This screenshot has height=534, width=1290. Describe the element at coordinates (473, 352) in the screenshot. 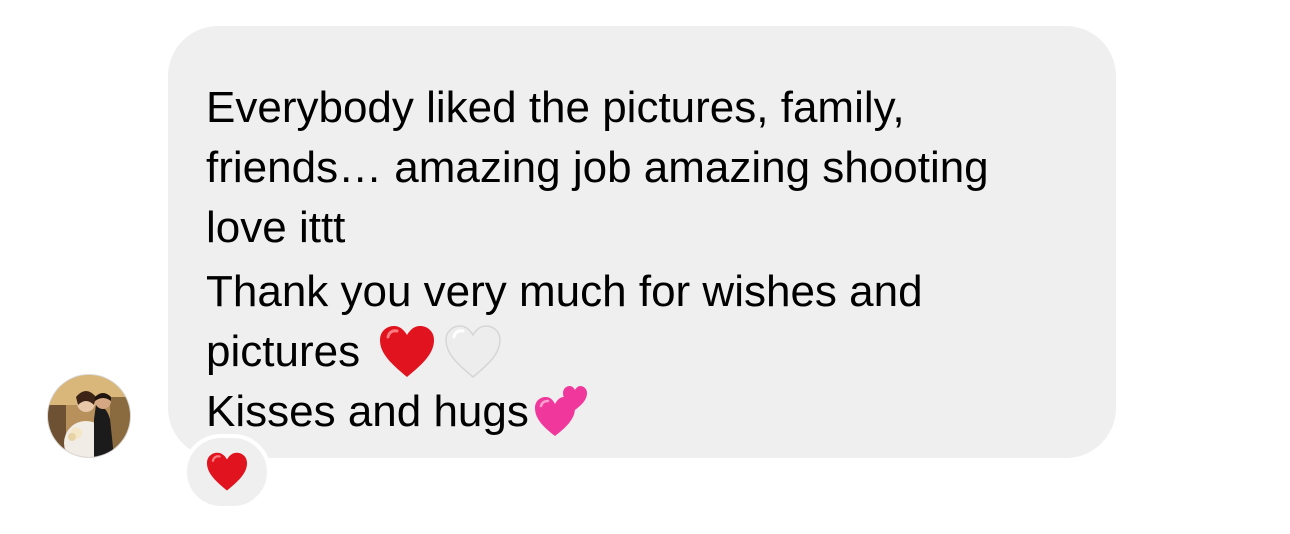

I see `white-heart-icon` at that location.